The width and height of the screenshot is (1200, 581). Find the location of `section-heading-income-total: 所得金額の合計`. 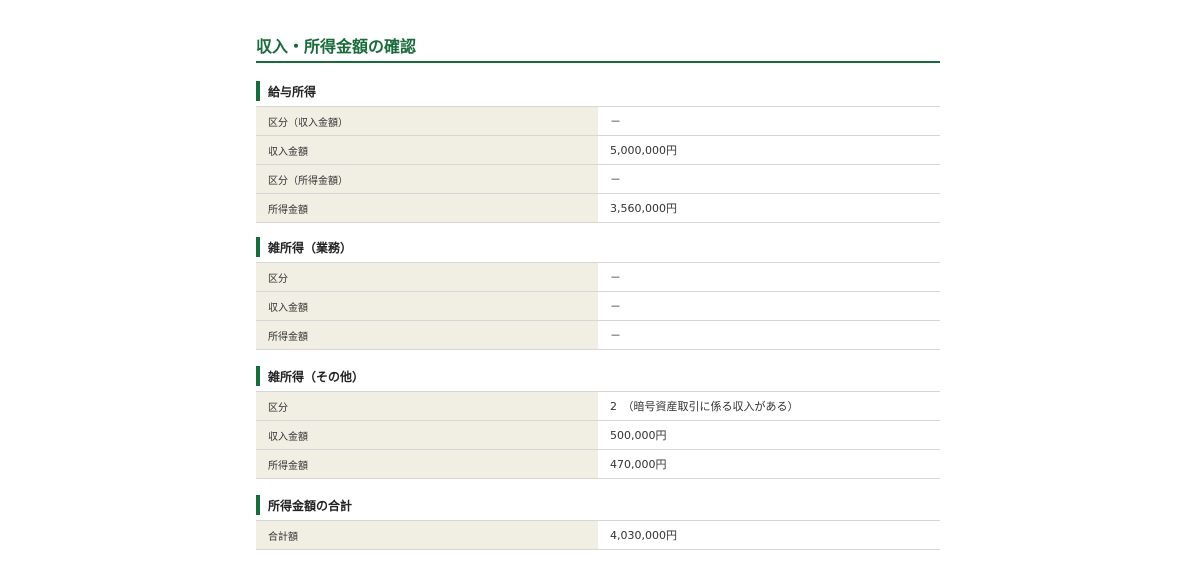

section-heading-income-total: 所得金額の合計 is located at coordinates (598, 505).